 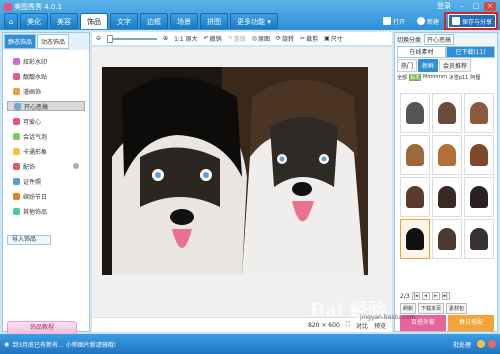 What do you see at coordinates (435, 77) in the screenshot?
I see `subfilter-mmmmm: Mmmmm` at bounding box center [435, 77].